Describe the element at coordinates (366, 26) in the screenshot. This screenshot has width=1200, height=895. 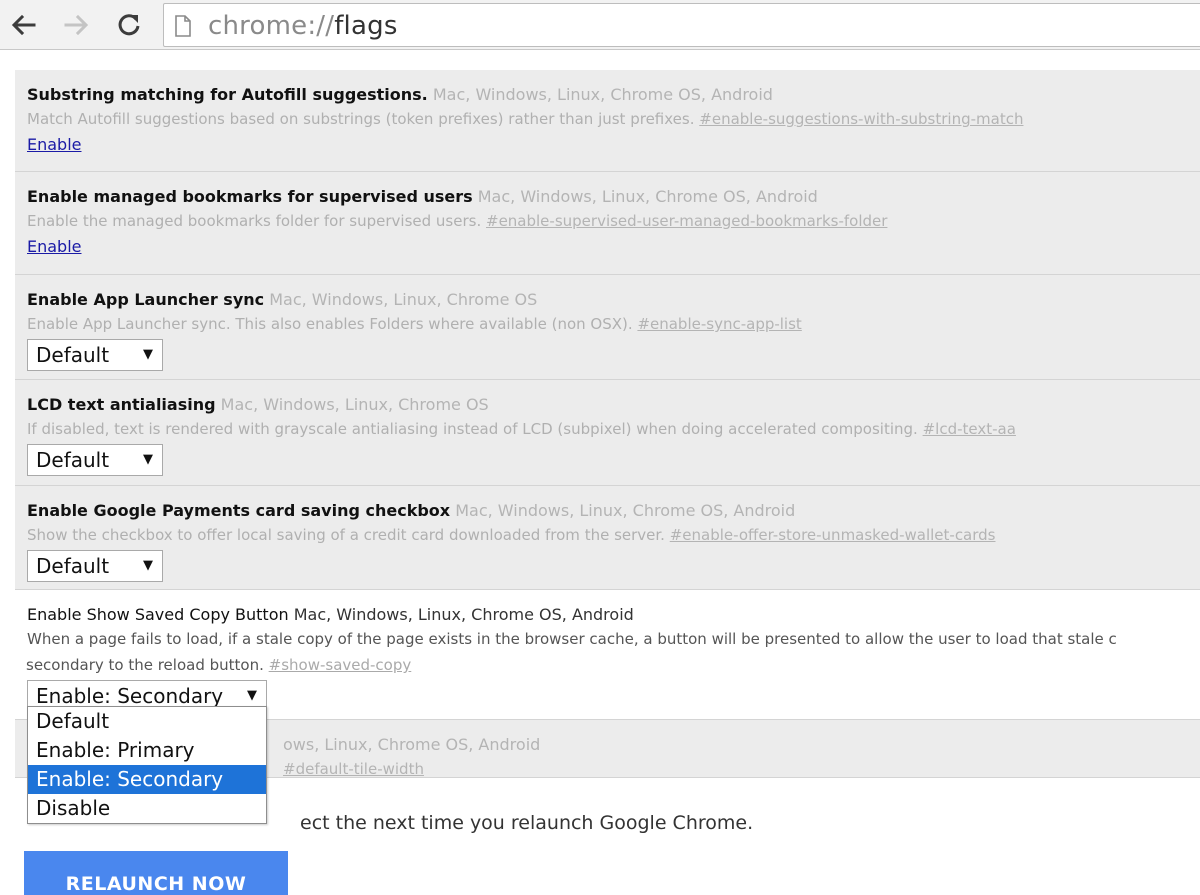
I see `url-path: flags` at that location.